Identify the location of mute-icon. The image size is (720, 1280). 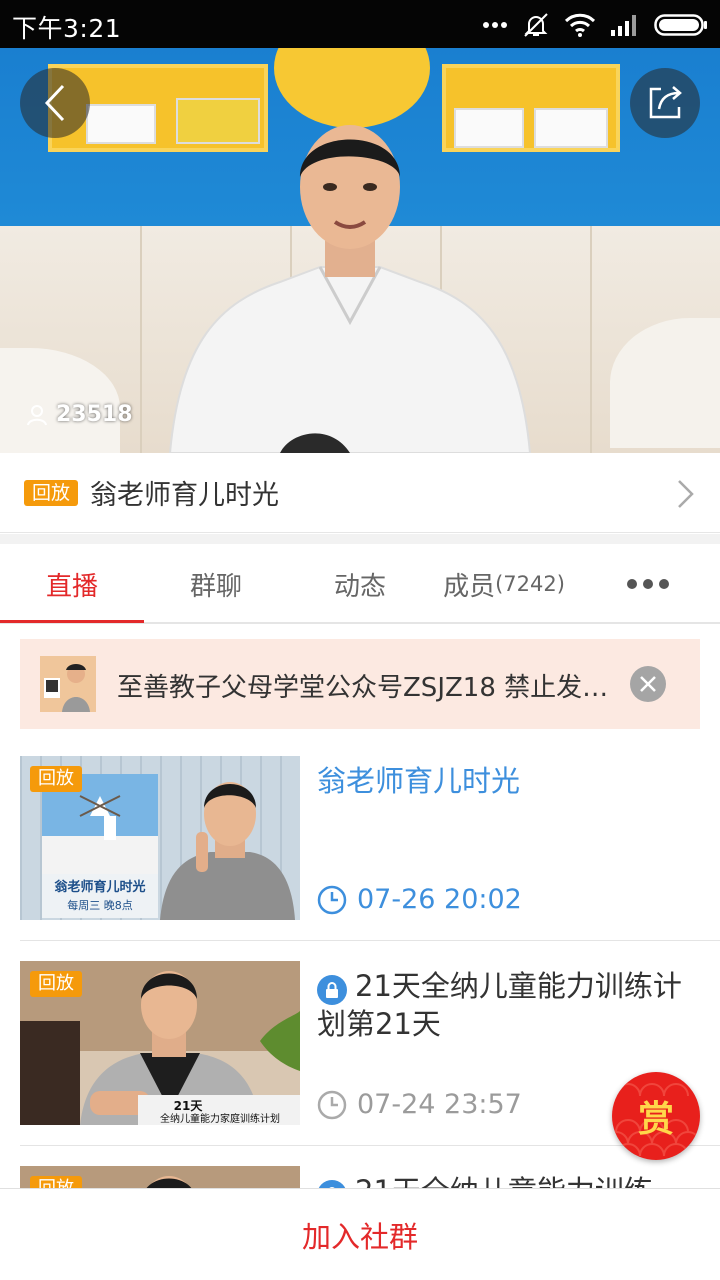
(536, 25).